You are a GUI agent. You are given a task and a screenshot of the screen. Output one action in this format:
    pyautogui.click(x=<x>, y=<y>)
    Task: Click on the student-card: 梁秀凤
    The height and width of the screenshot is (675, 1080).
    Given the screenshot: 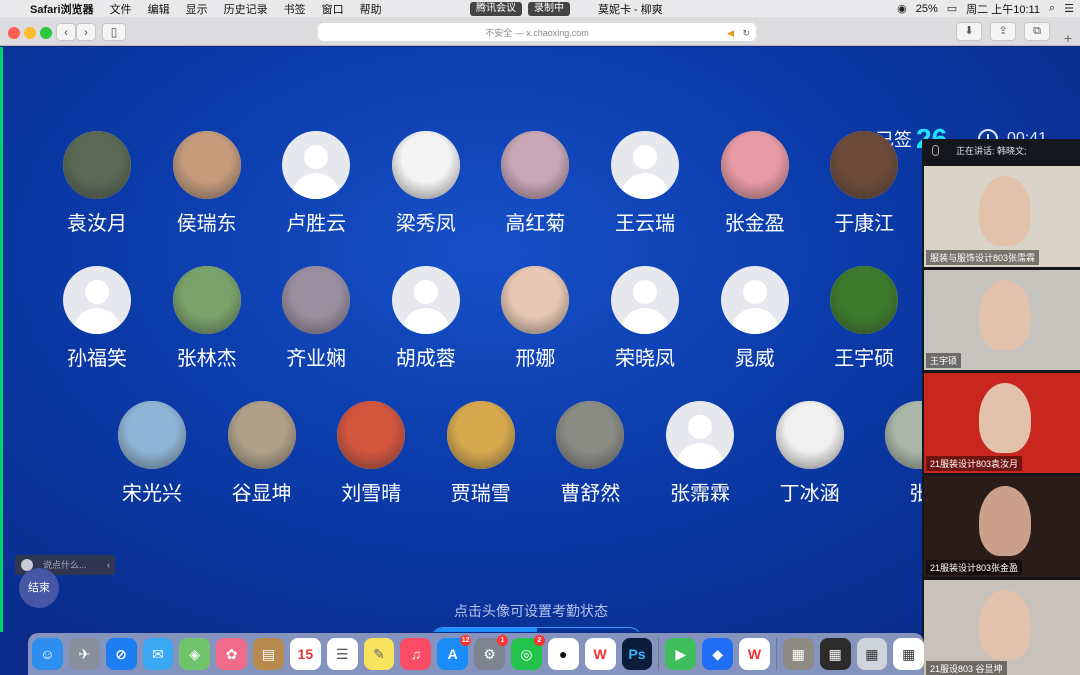 What is the action you would take?
    pyautogui.click(x=426, y=183)
    